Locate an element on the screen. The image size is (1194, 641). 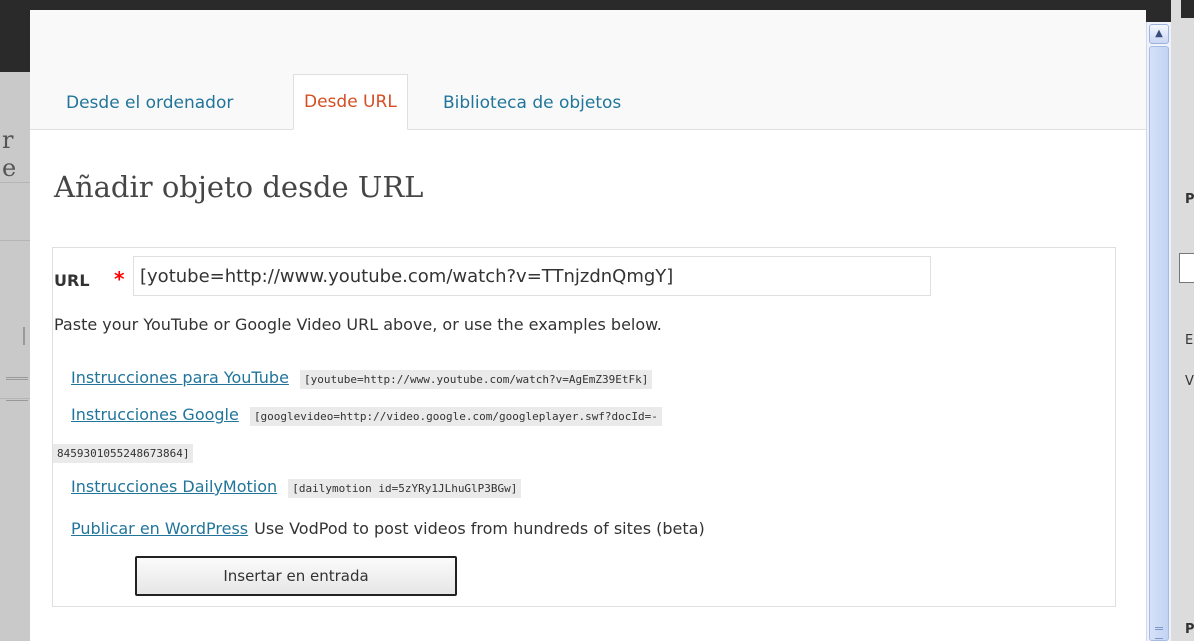
url-label: URL is located at coordinates (72, 280).